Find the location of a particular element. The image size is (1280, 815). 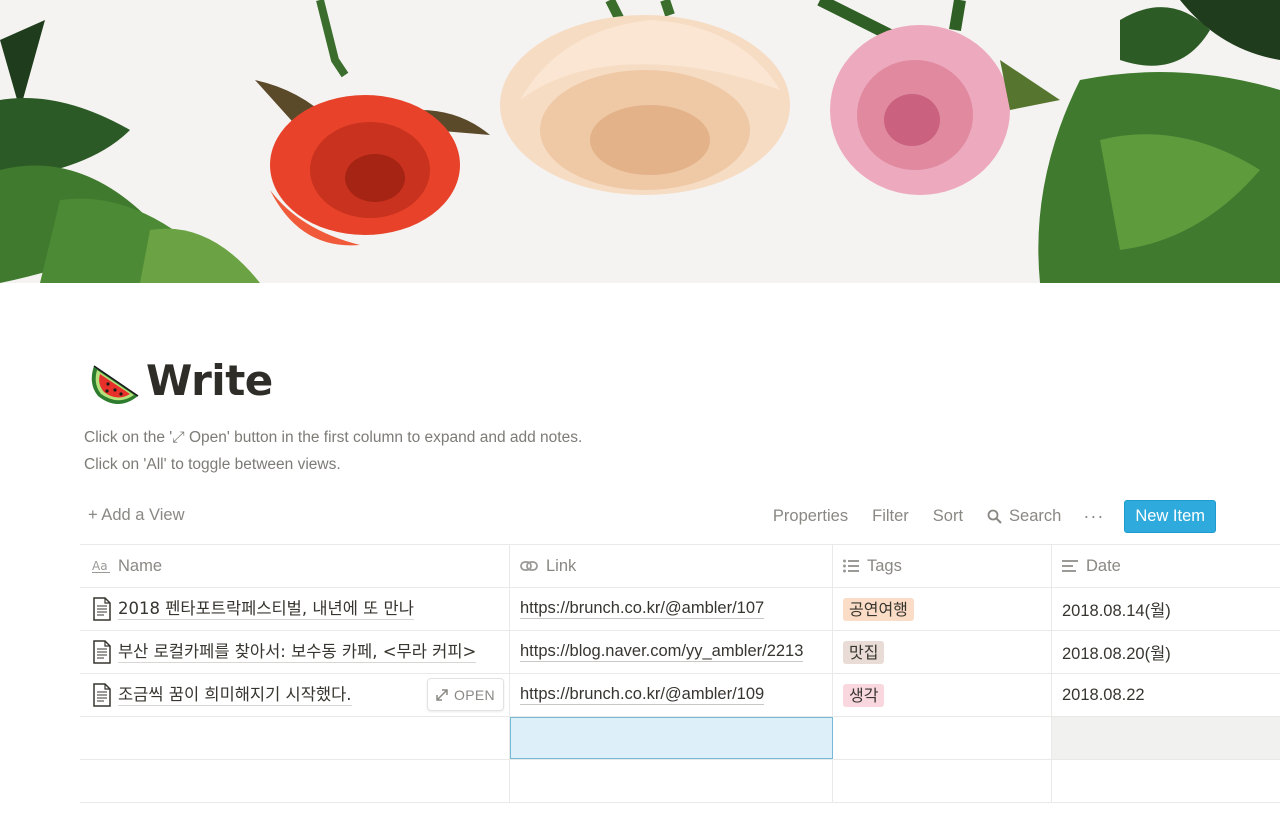

column-header-date-label: Date is located at coordinates (1103, 565).